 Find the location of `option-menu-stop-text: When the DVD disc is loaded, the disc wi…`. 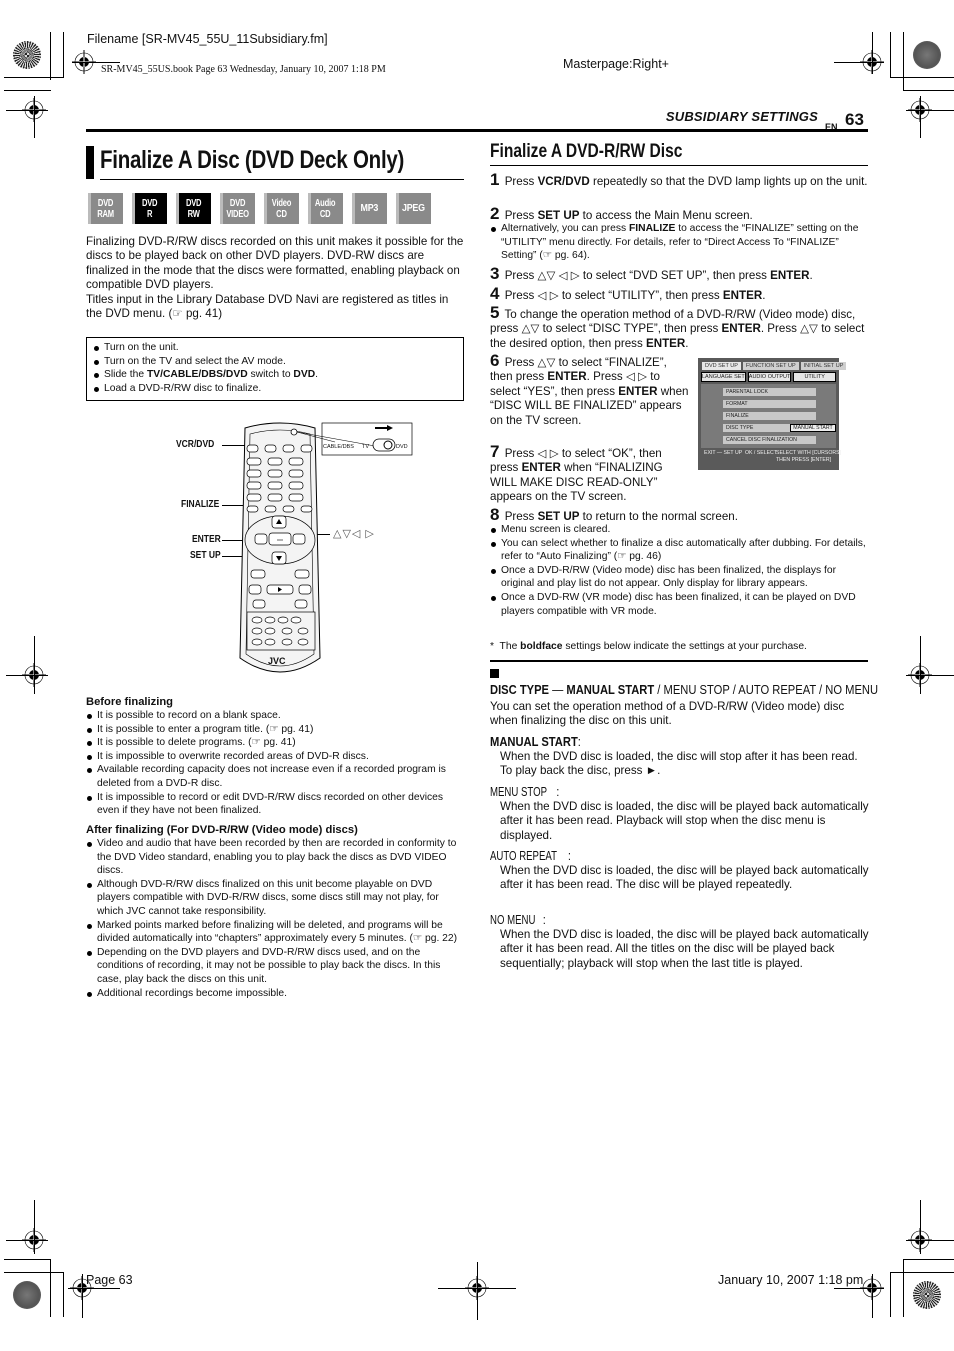

option-menu-stop-text: When the DVD disc is loaded, the disc wi… is located at coordinates (684, 821).